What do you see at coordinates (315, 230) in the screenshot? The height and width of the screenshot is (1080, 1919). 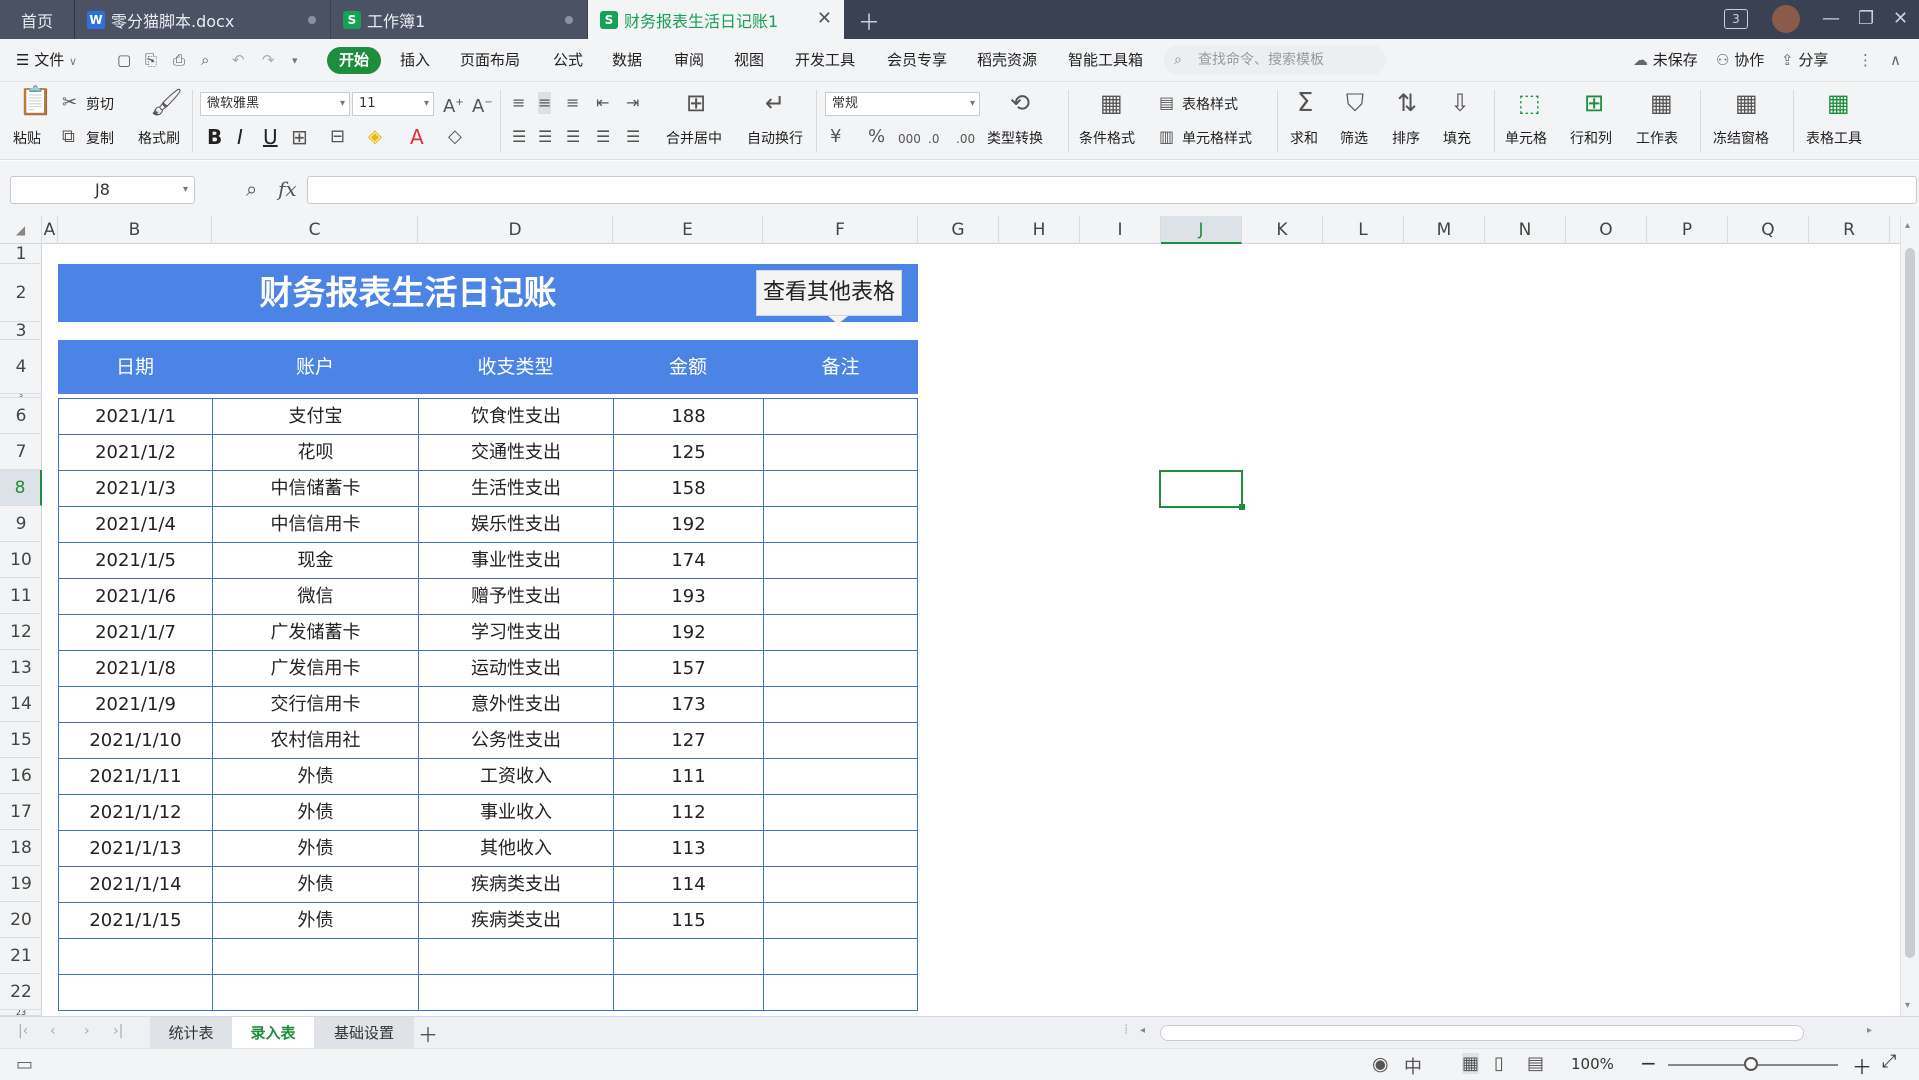 I see `column-header: C` at bounding box center [315, 230].